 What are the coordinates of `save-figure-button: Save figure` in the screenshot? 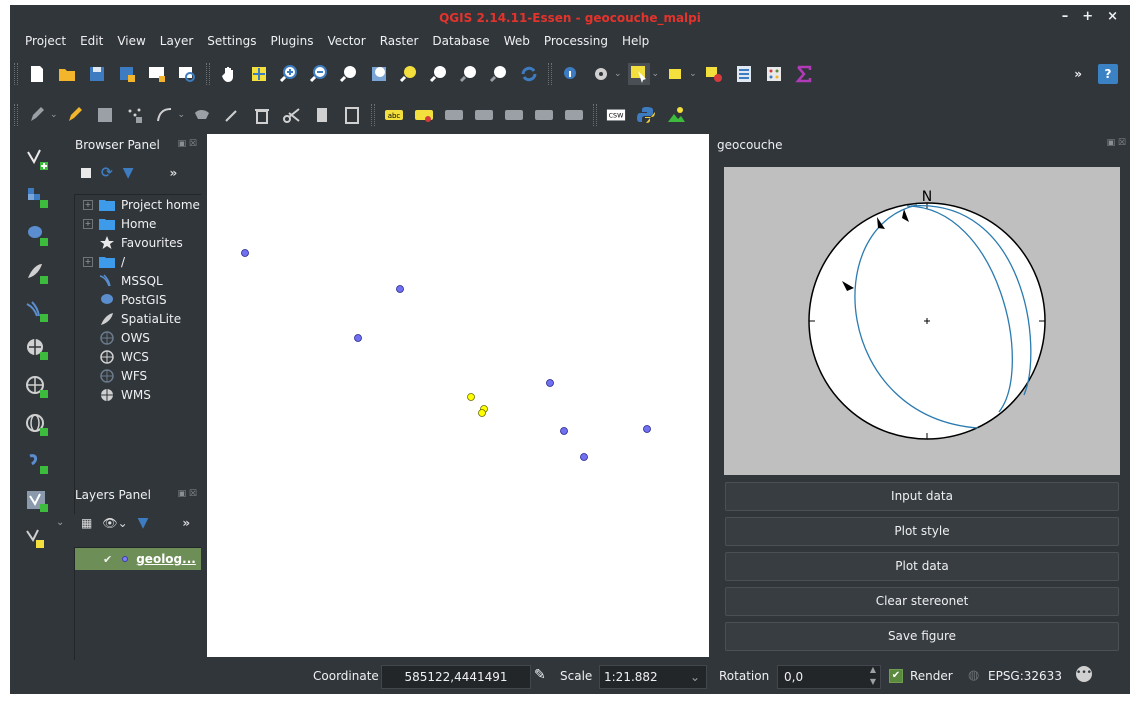 It's located at (922, 636).